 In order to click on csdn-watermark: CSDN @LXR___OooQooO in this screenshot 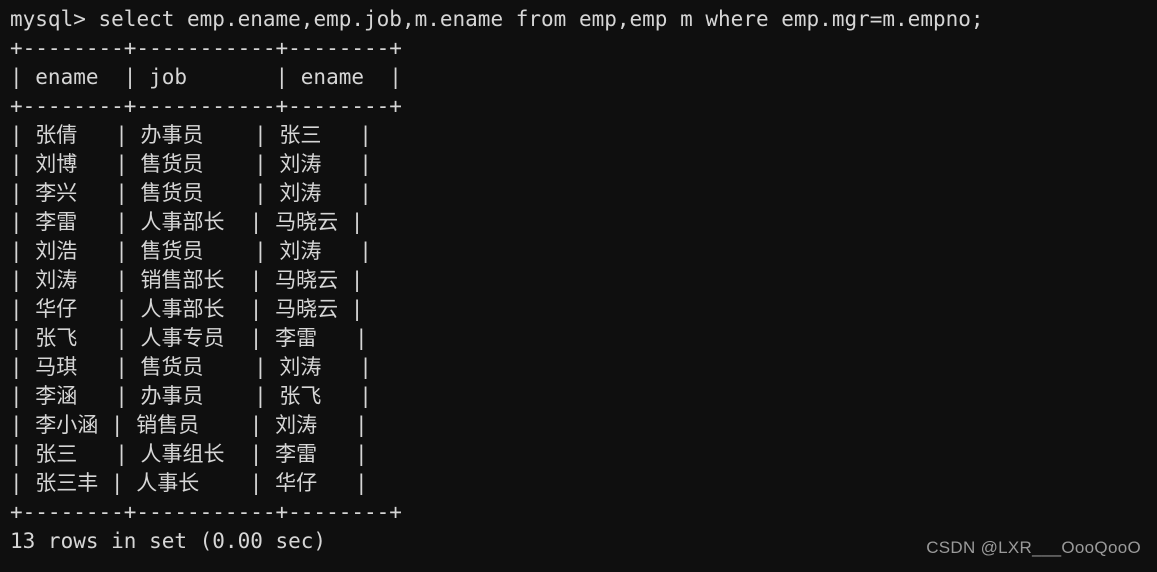, I will do `click(1033, 547)`.